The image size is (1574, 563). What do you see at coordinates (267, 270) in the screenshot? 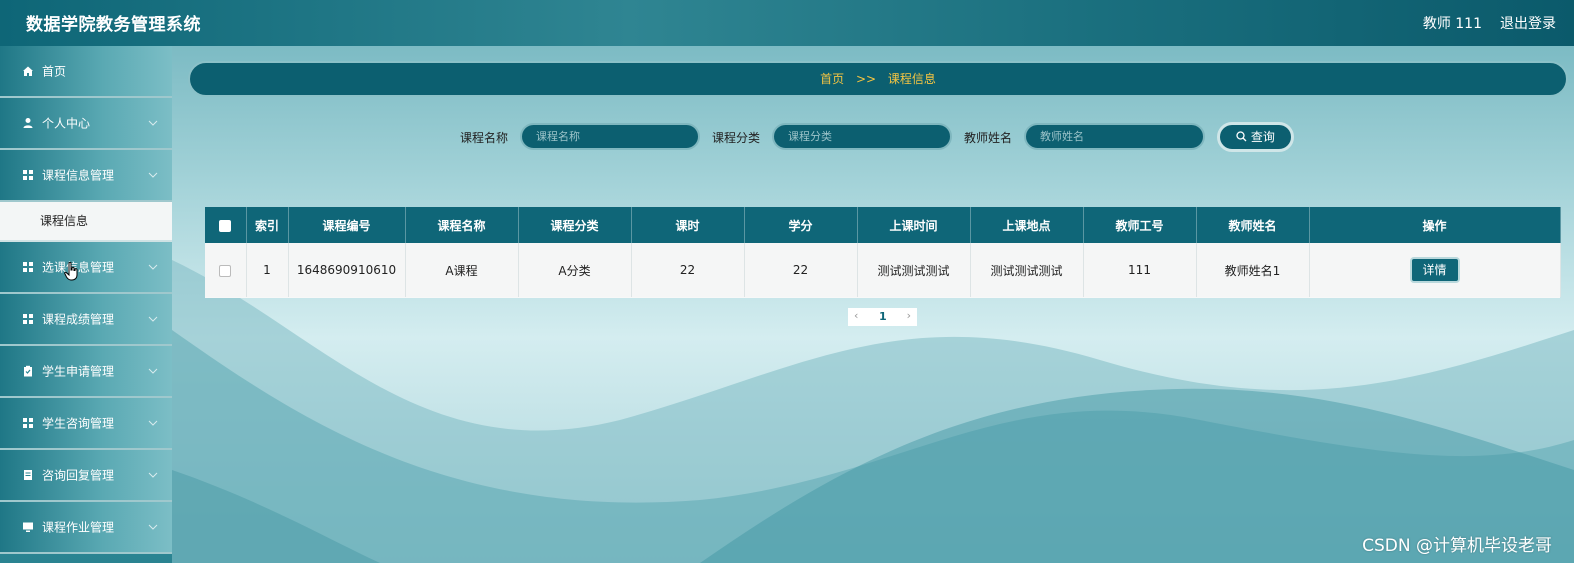
I see `table-cell: 1` at bounding box center [267, 270].